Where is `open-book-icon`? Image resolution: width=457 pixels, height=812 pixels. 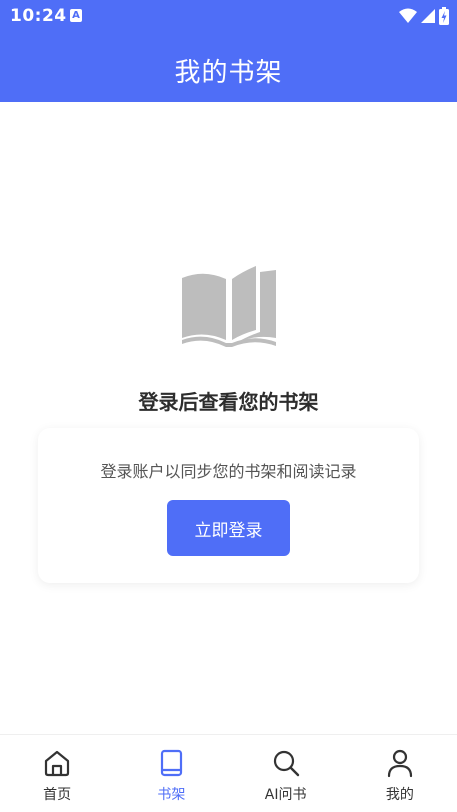 open-book-icon is located at coordinates (229, 306).